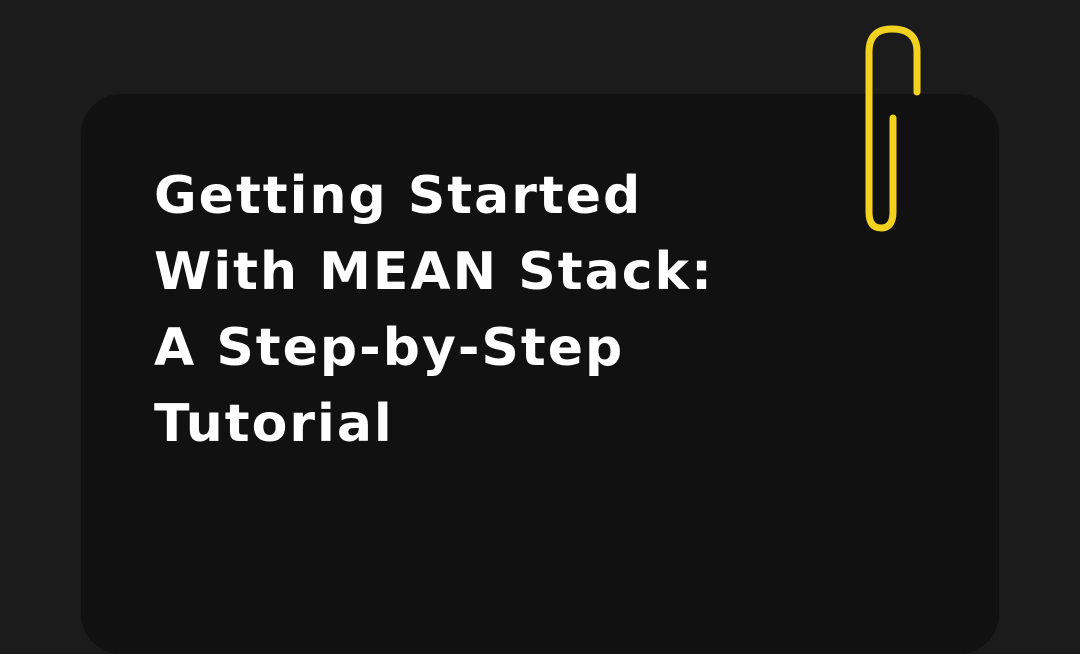 This screenshot has width=1080, height=654. Describe the element at coordinates (274, 424) in the screenshot. I see `title-line-4: Tutorial` at that location.